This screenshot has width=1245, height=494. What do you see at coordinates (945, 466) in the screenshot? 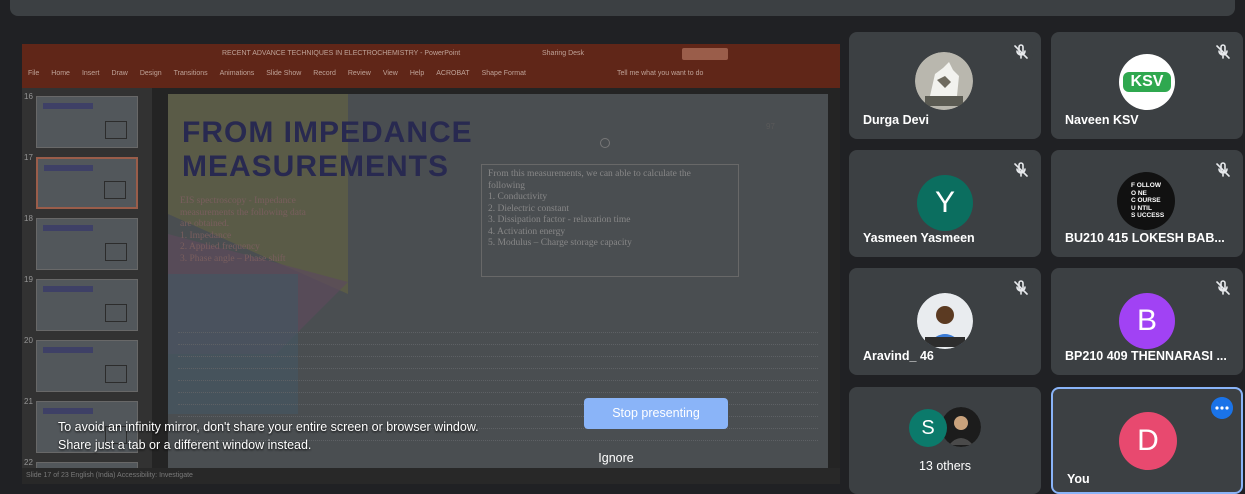
I see `others-count: 13 others` at bounding box center [945, 466].